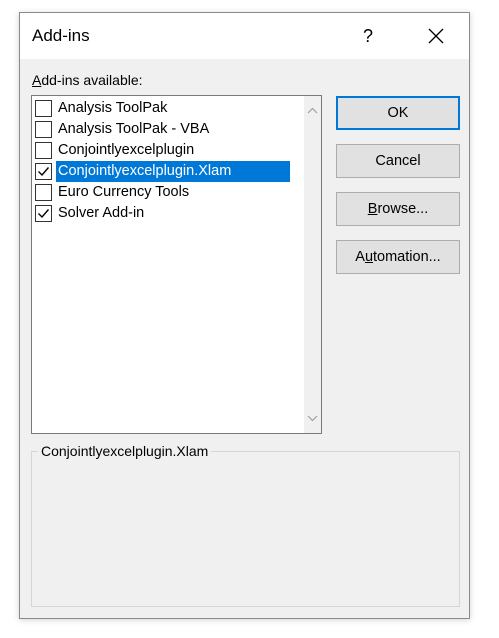 This screenshot has height=638, width=499. I want to click on chevron-up-icon, so click(312, 110).